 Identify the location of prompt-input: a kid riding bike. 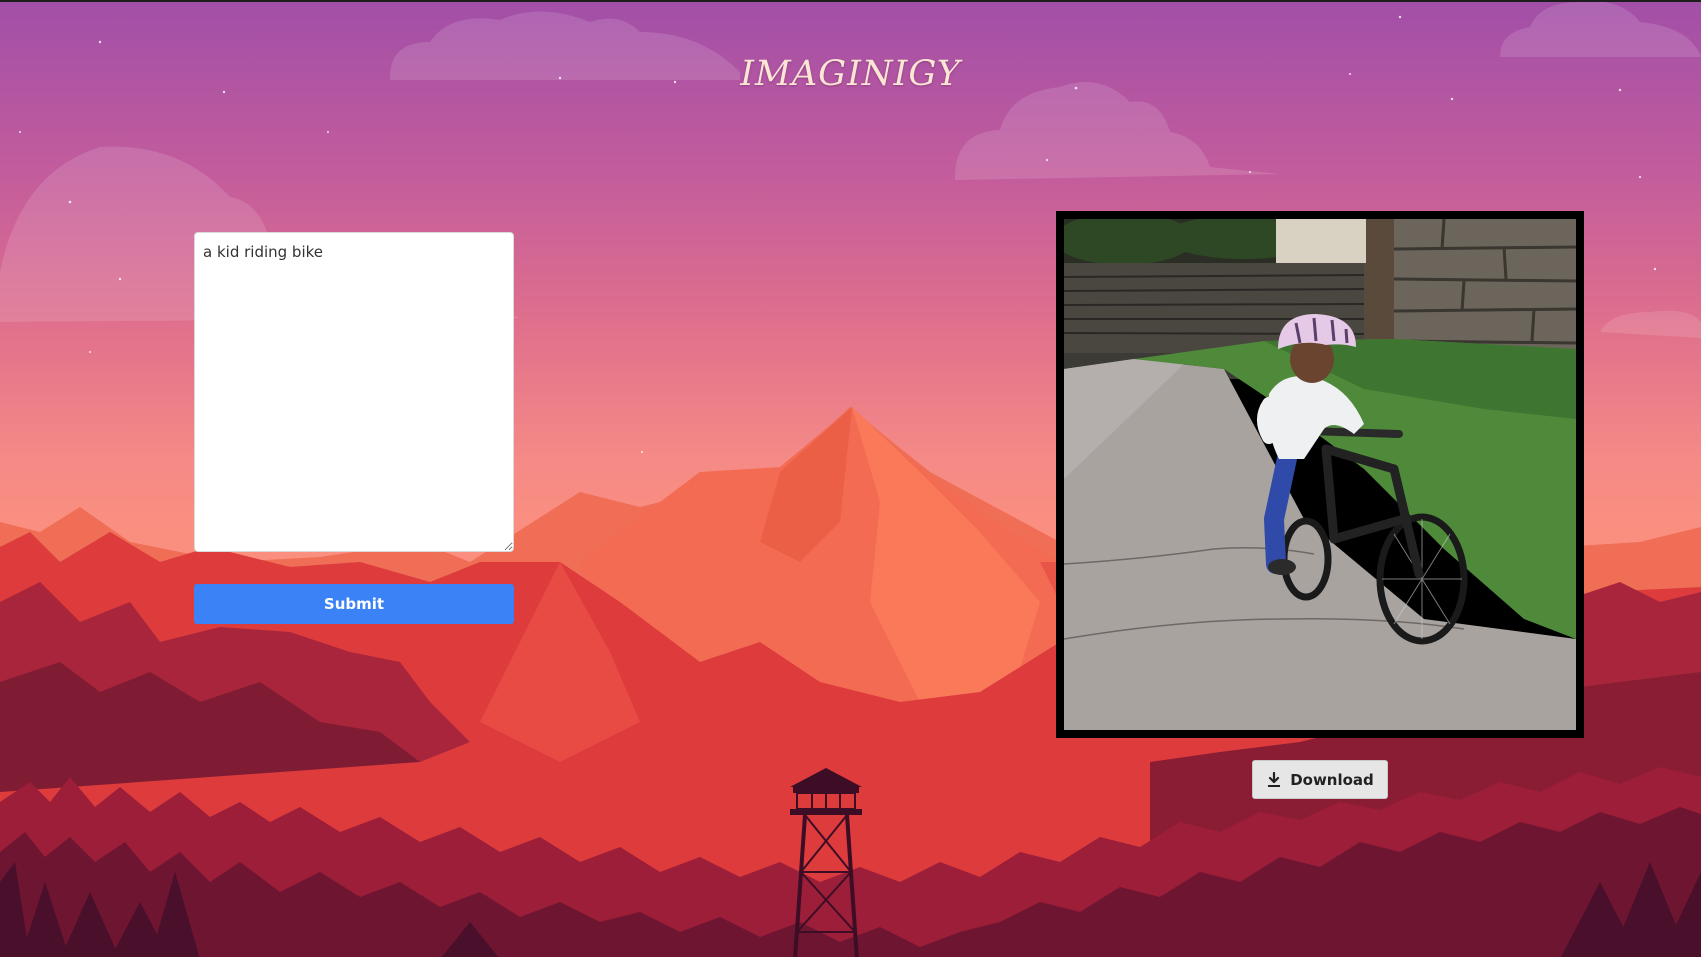
(354, 392).